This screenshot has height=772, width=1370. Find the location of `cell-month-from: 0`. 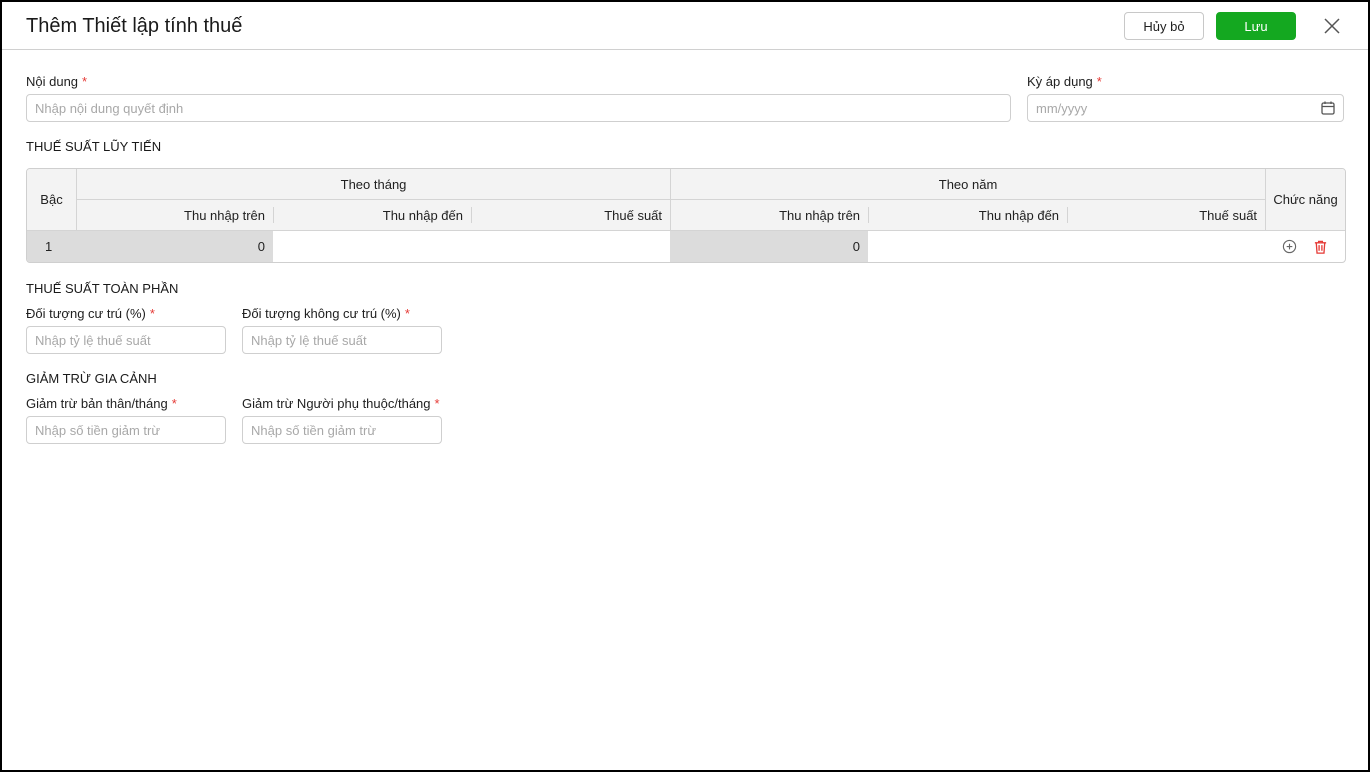

cell-month-from: 0 is located at coordinates (174, 246).